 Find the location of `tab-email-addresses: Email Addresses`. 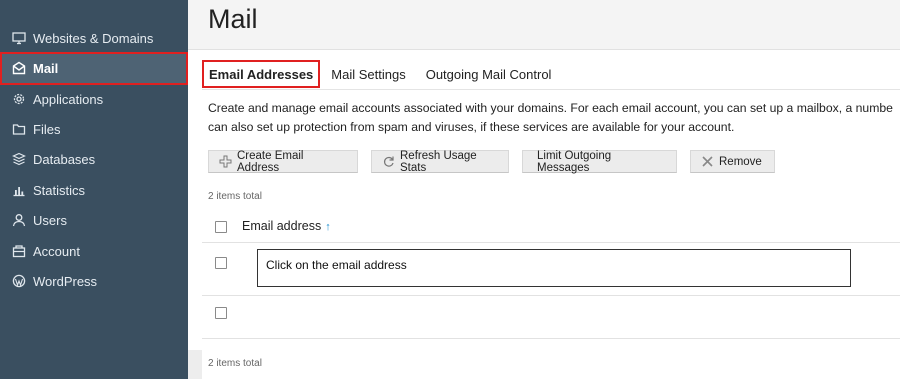

tab-email-addresses: Email Addresses is located at coordinates (261, 74).